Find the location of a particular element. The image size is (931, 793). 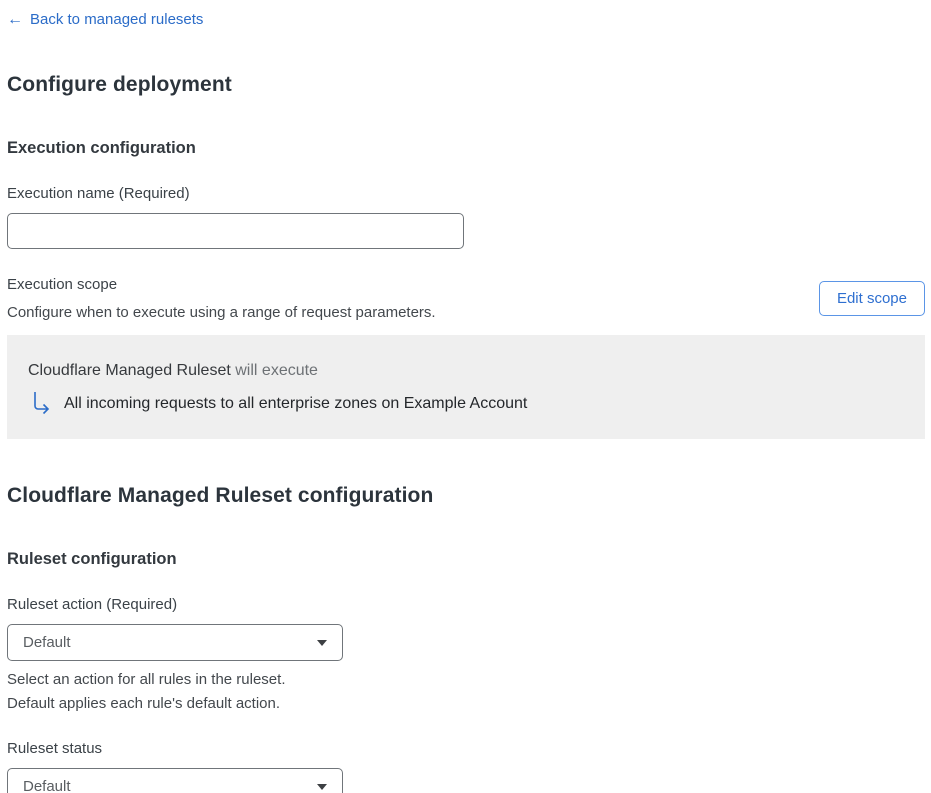

ruleset-status-value: Default is located at coordinates (47, 785).